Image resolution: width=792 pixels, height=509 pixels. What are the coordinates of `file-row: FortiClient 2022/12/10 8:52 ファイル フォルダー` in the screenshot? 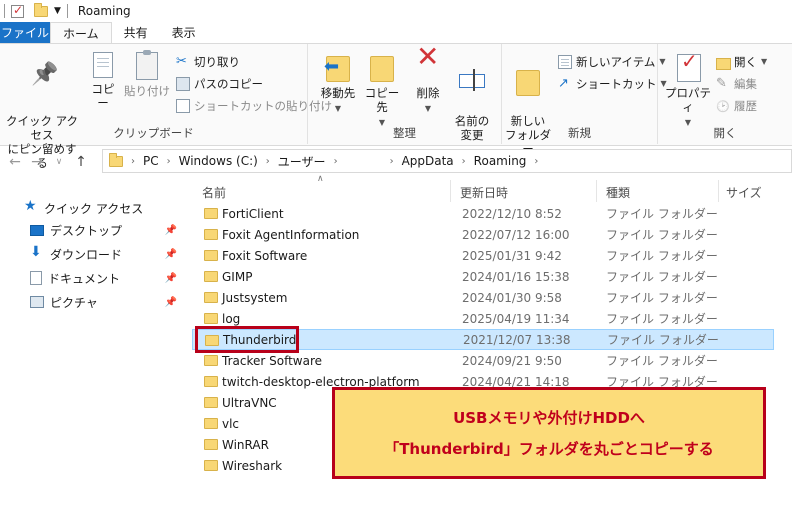 It's located at (483, 213).